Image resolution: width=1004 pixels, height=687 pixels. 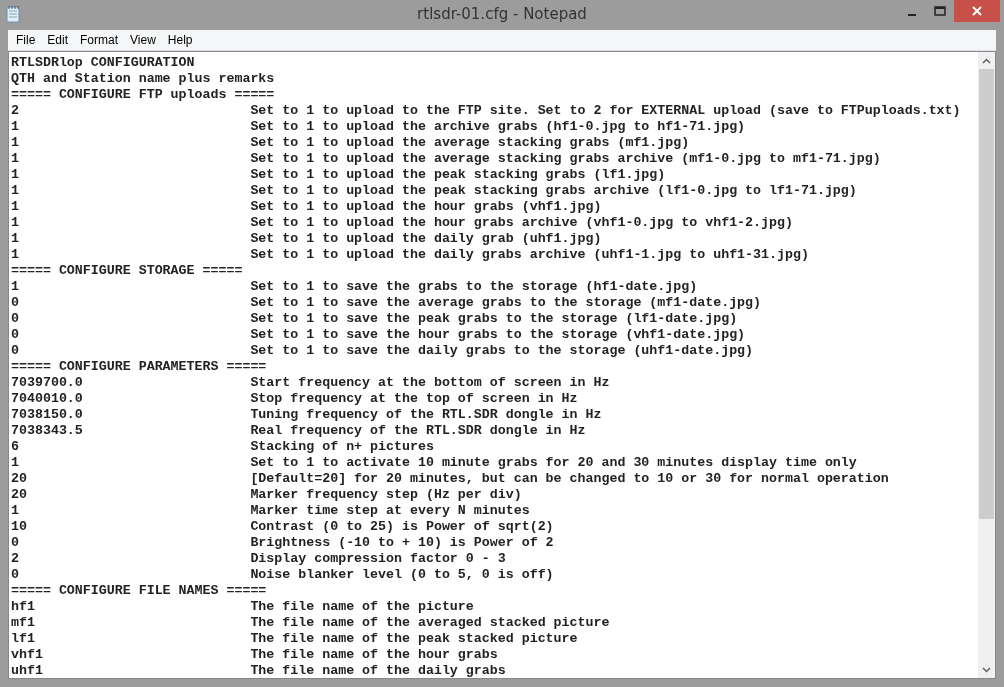 I want to click on menu-item: File, so click(x=26, y=40).